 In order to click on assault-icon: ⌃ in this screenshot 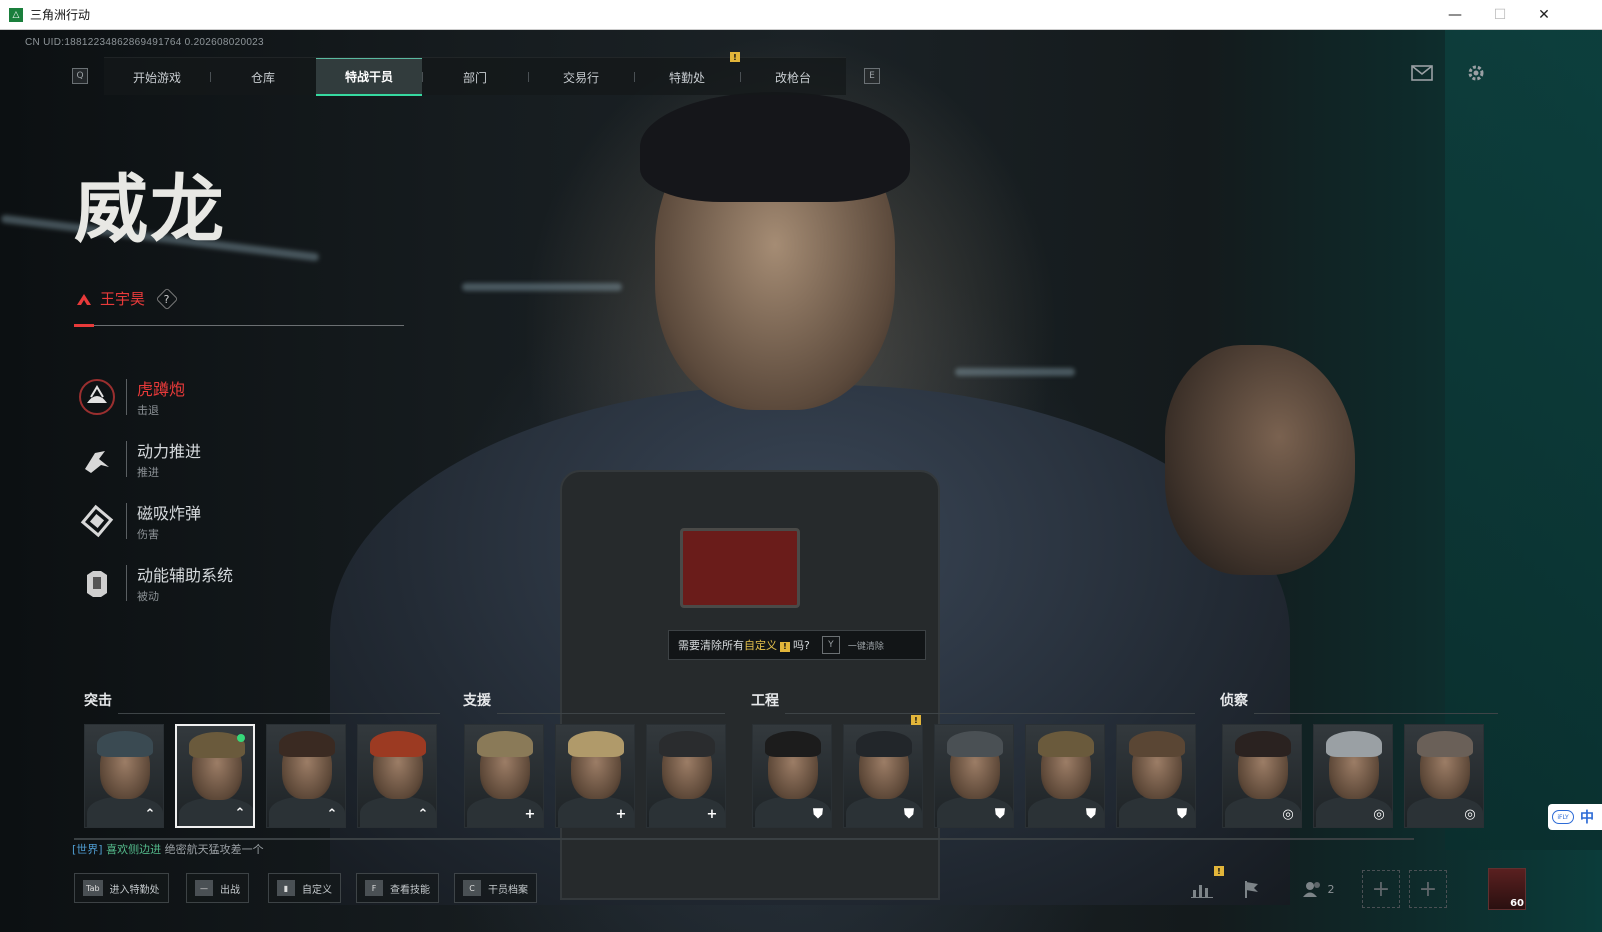, I will do `click(332, 814)`.